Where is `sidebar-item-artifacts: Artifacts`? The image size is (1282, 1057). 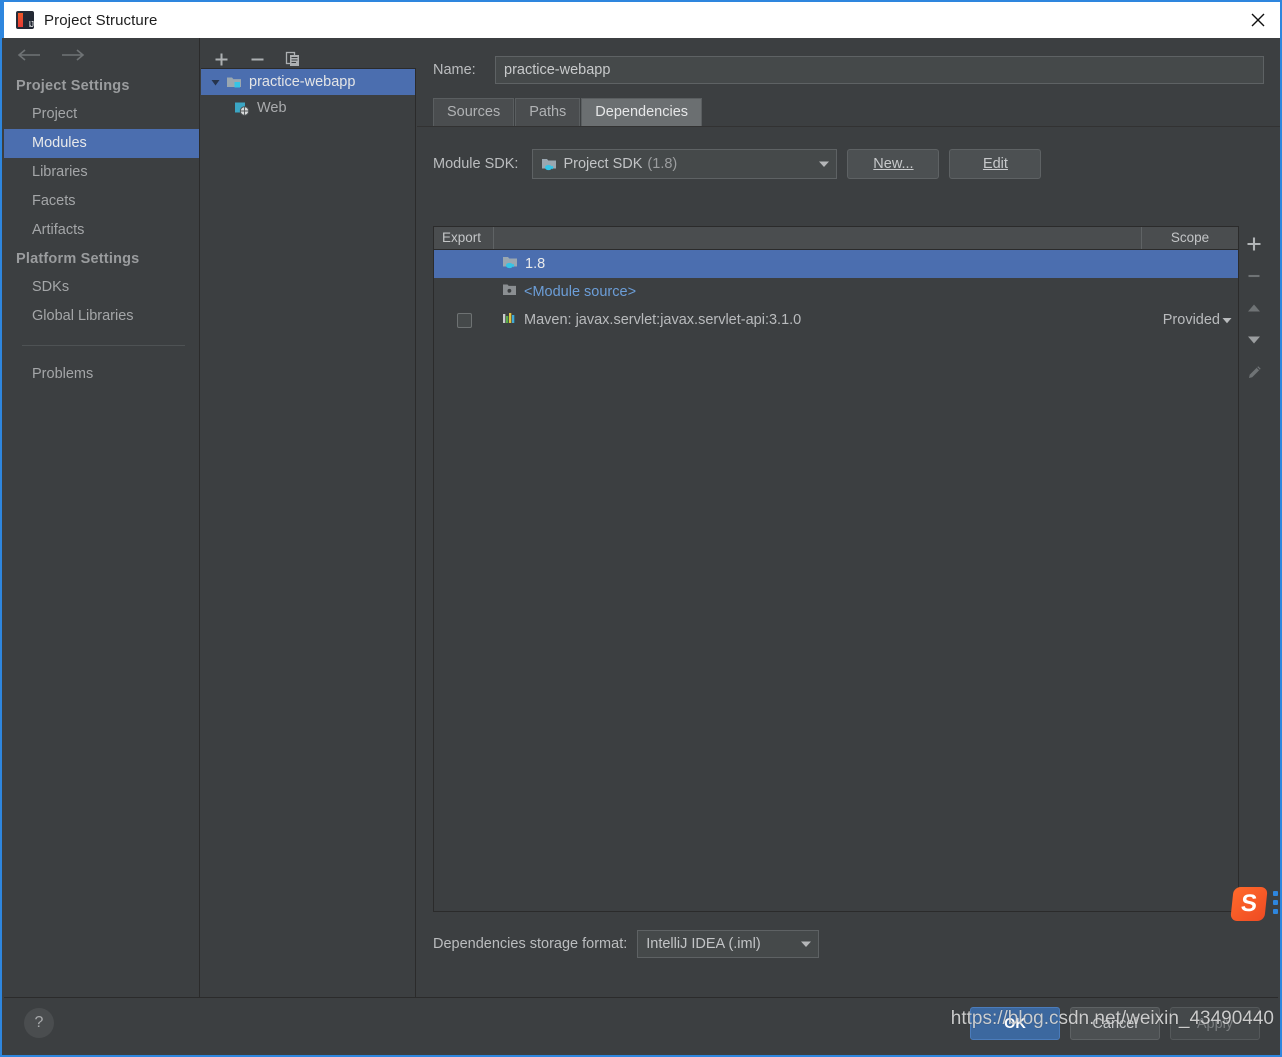
sidebar-item-artifacts: Artifacts is located at coordinates (101, 230).